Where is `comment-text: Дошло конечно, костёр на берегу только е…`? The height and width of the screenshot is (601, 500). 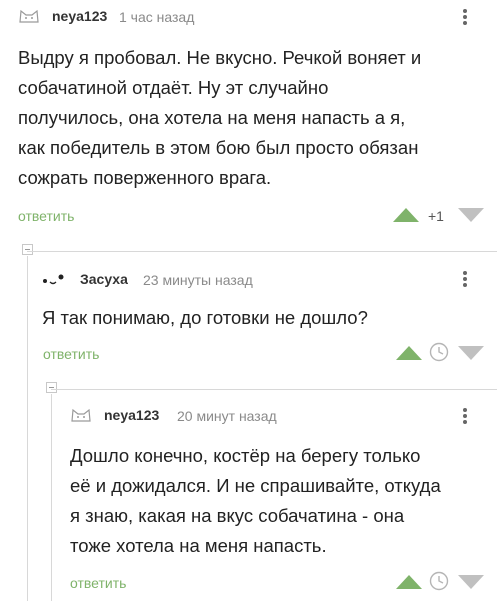
comment-text: Дошло конечно, костёр на берегу только е… is located at coordinates (255, 500).